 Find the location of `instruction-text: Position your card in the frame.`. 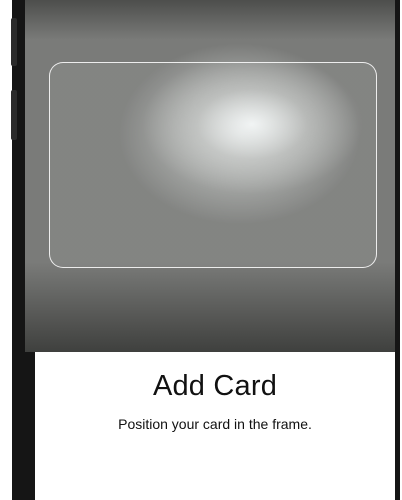

instruction-text: Position your card in the frame. is located at coordinates (215, 424).